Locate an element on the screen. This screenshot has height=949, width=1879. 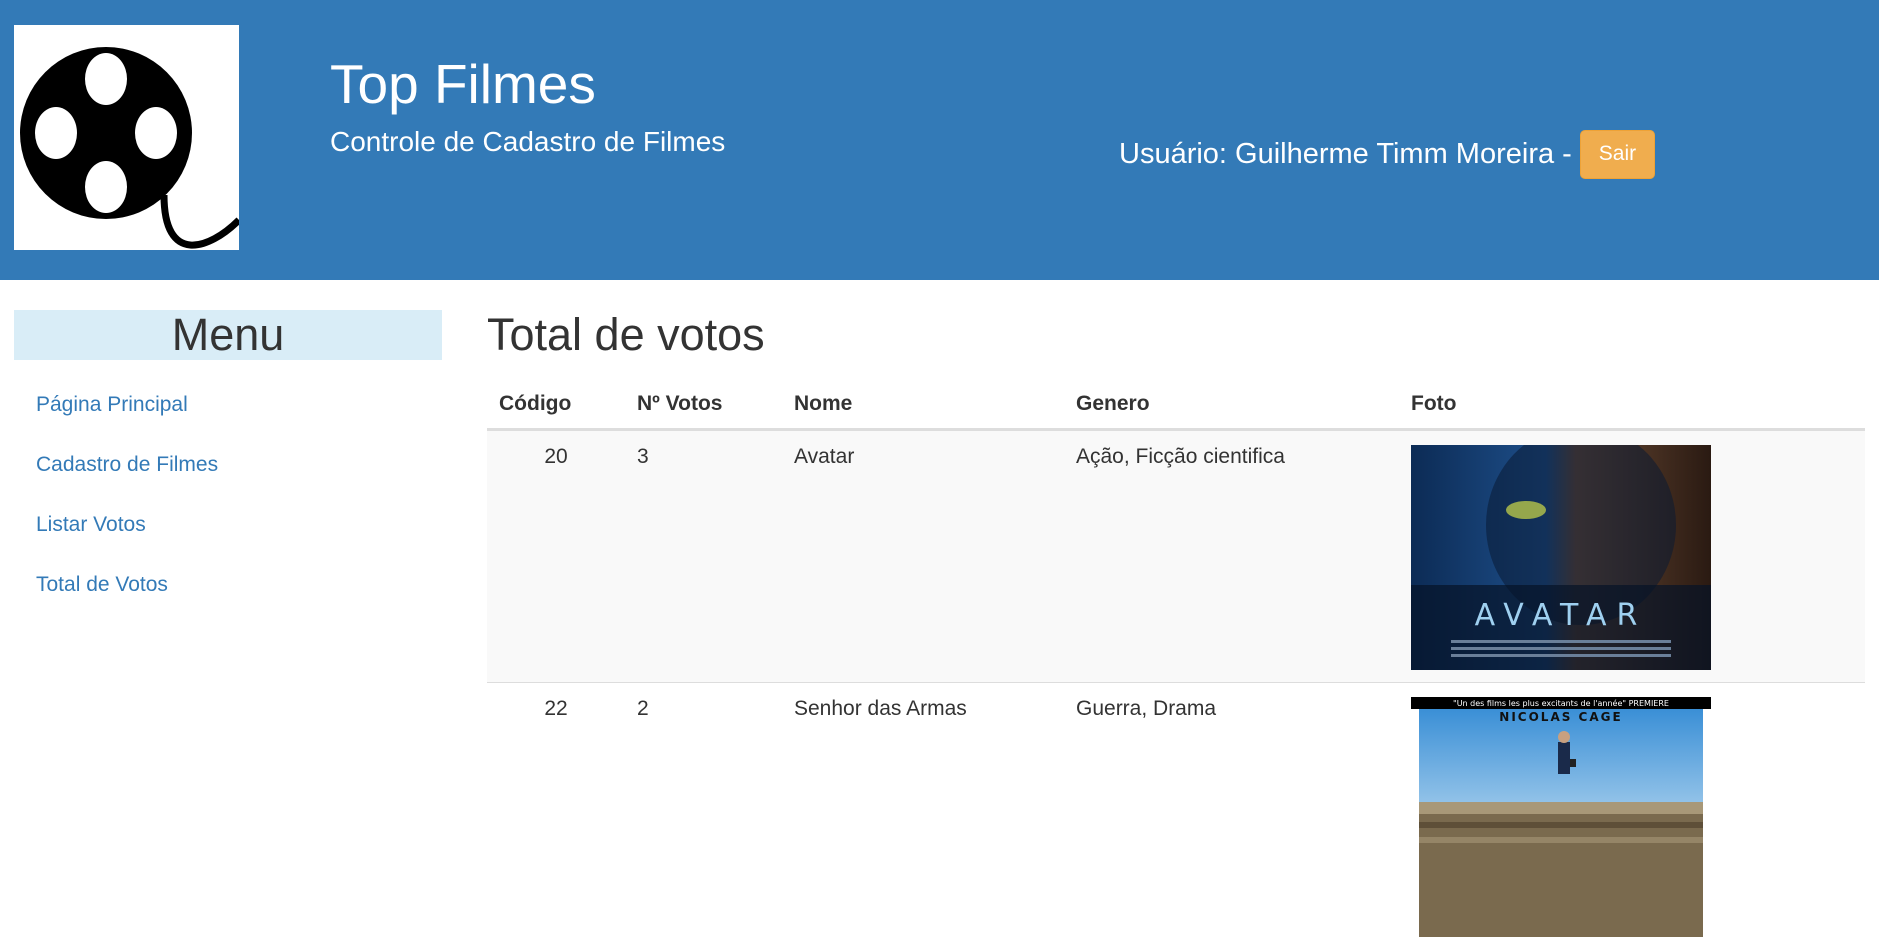
cell-genre: Guerra, Drama is located at coordinates (1231, 816).